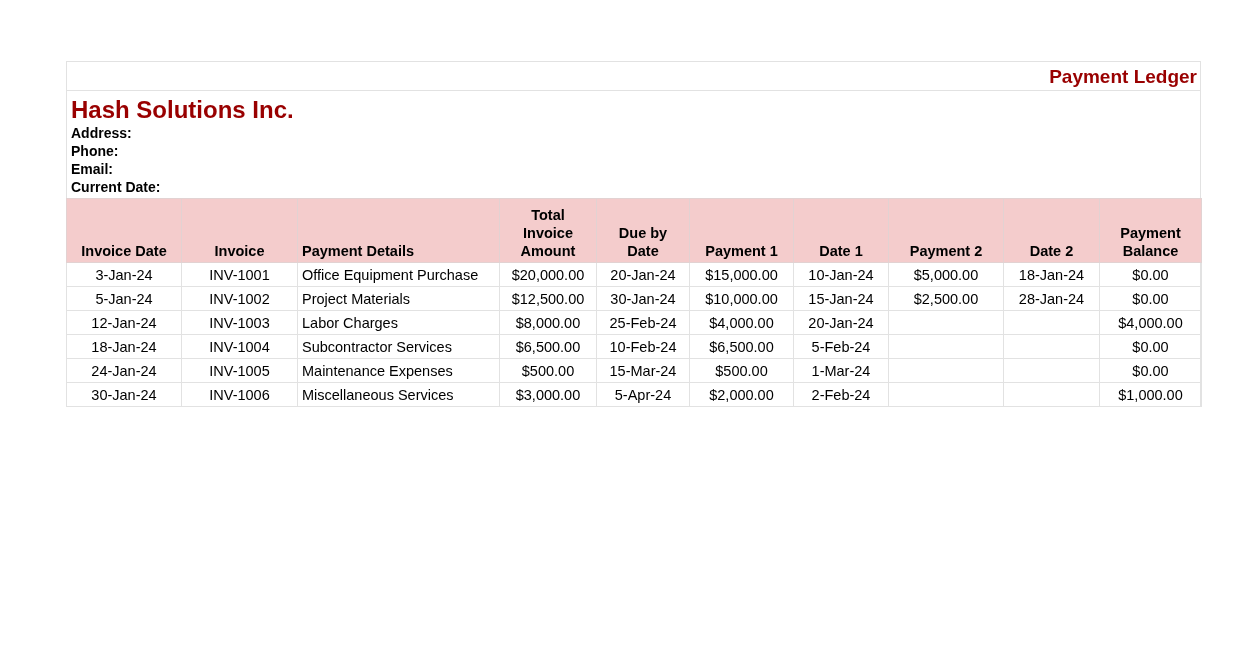 The image size is (1251, 668). Describe the element at coordinates (643, 346) in the screenshot. I see `table-cell: 10-Feb-24` at that location.